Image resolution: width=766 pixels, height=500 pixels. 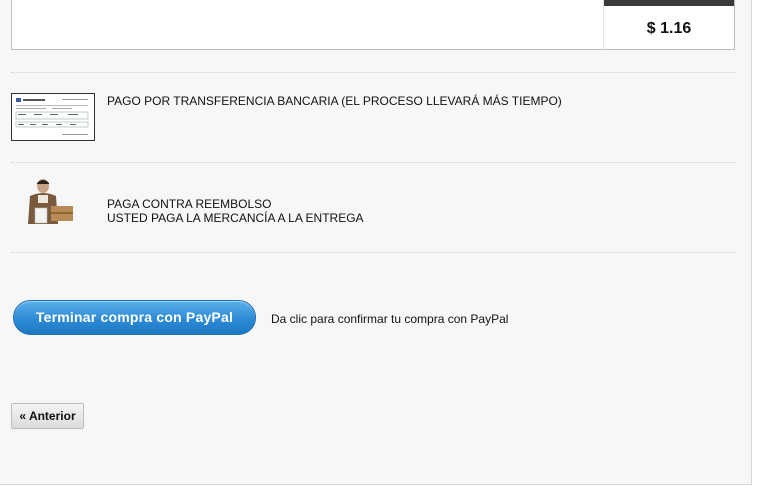 I want to click on order-total-value: $ 1.16, so click(x=669, y=28).